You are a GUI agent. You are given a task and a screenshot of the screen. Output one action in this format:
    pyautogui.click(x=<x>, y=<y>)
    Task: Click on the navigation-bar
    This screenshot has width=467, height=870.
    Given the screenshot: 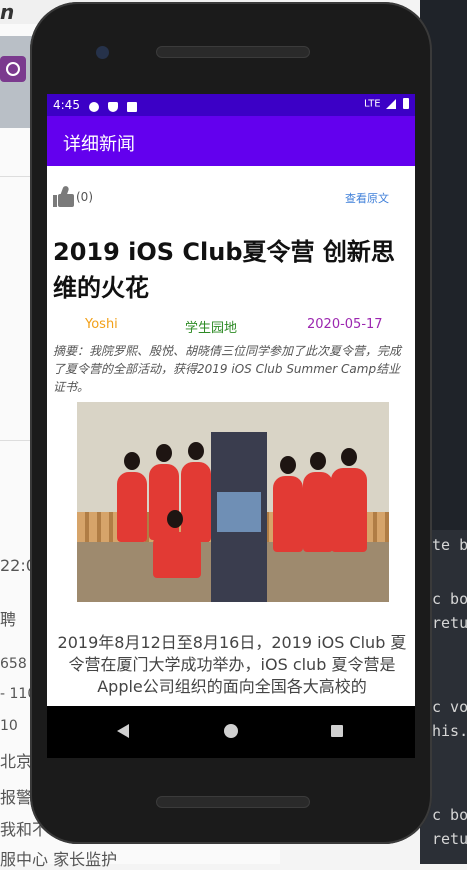 What is the action you would take?
    pyautogui.click(x=231, y=732)
    